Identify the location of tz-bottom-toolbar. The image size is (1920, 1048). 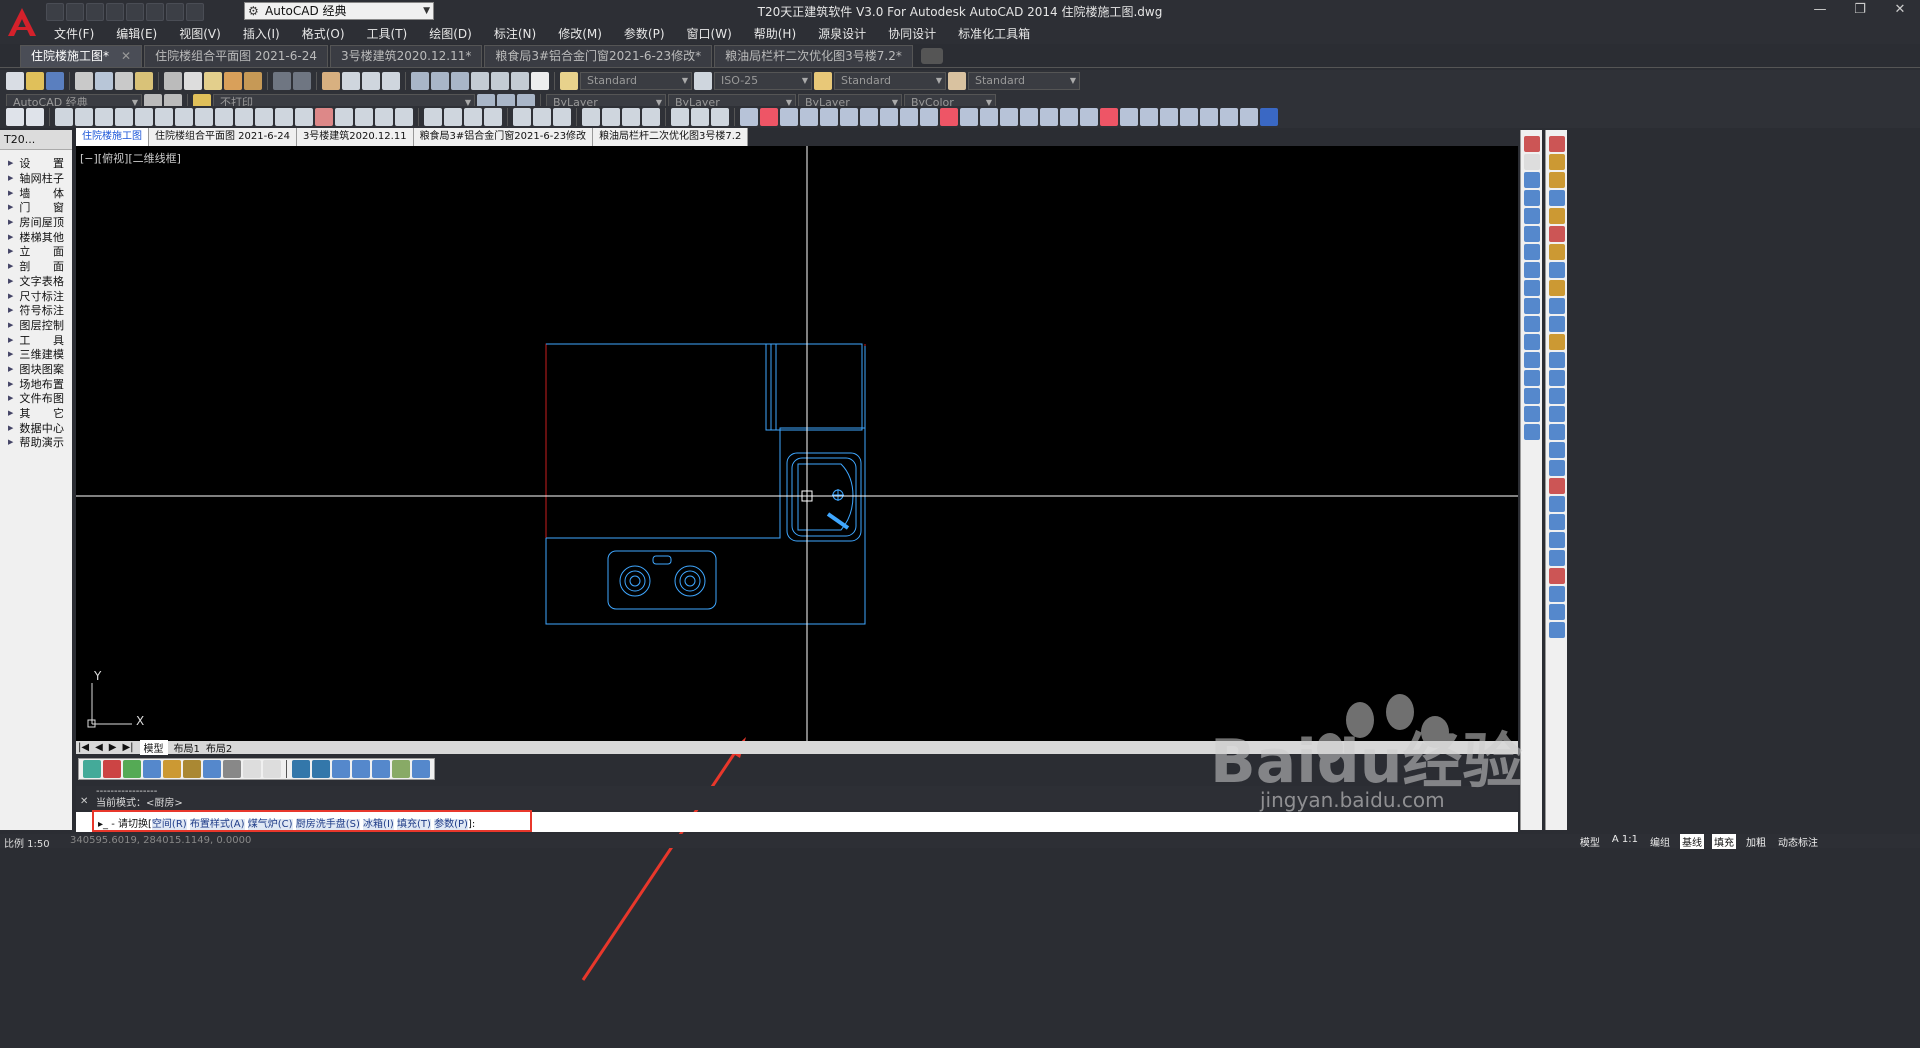
(256, 769).